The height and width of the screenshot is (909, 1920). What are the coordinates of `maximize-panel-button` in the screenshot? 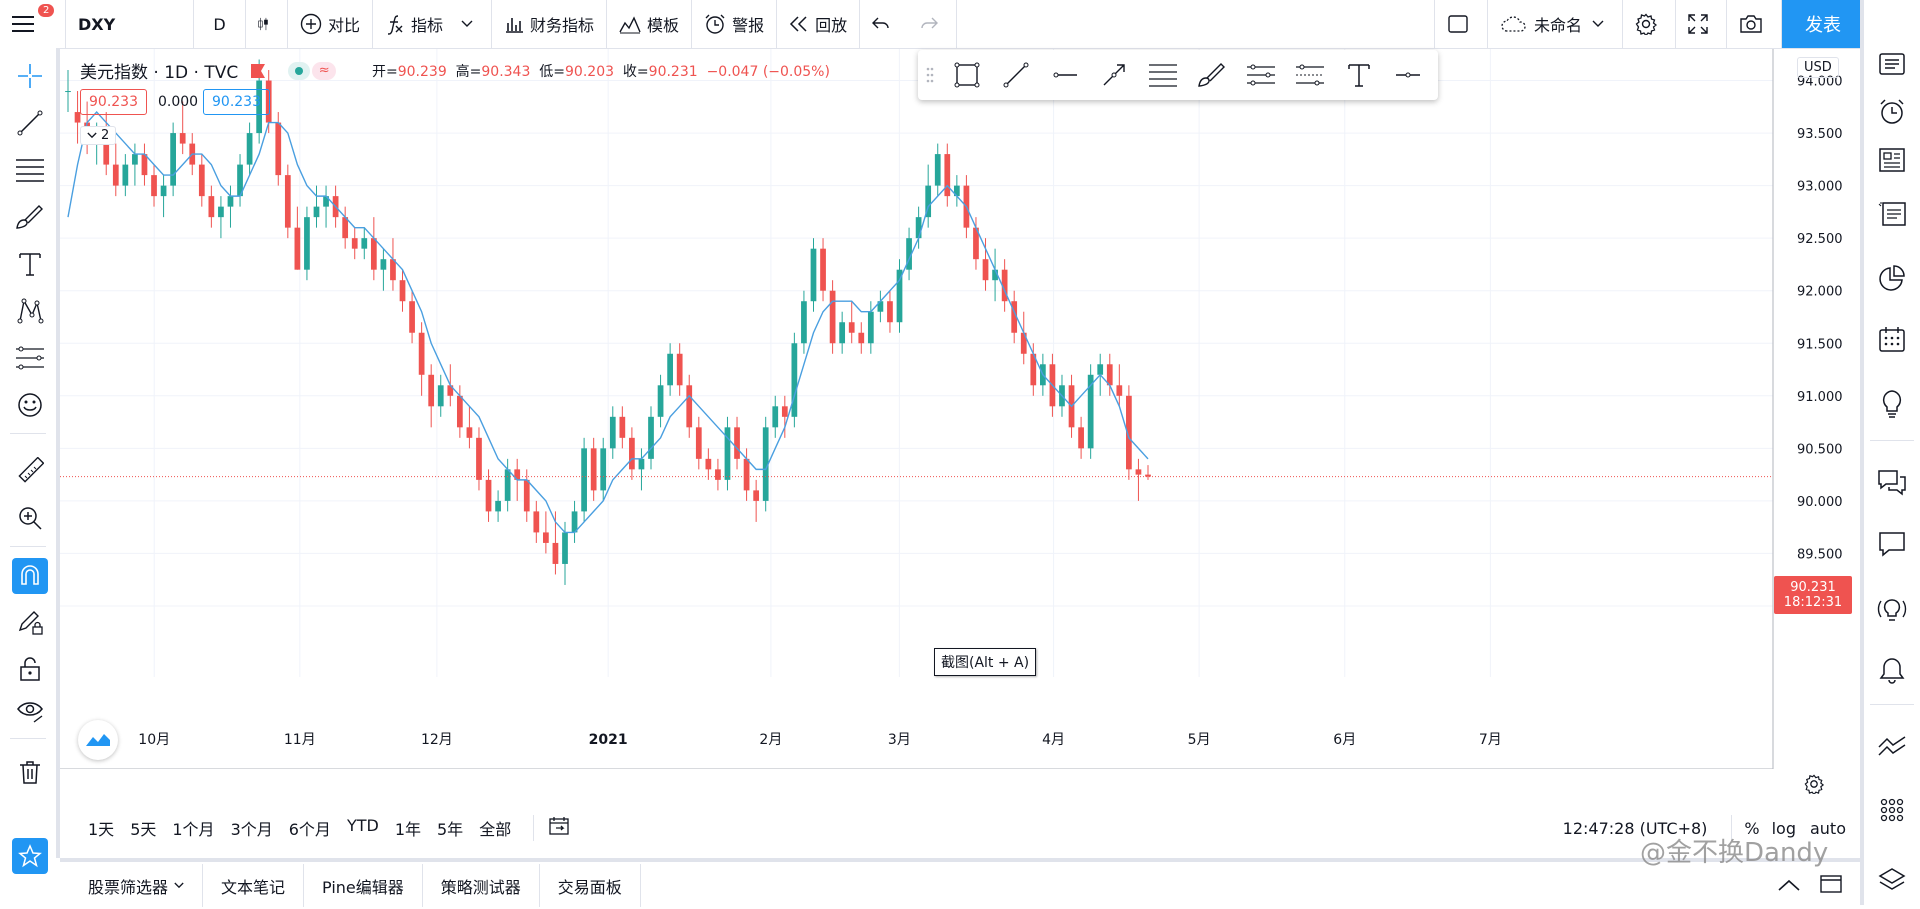 It's located at (1831, 885).